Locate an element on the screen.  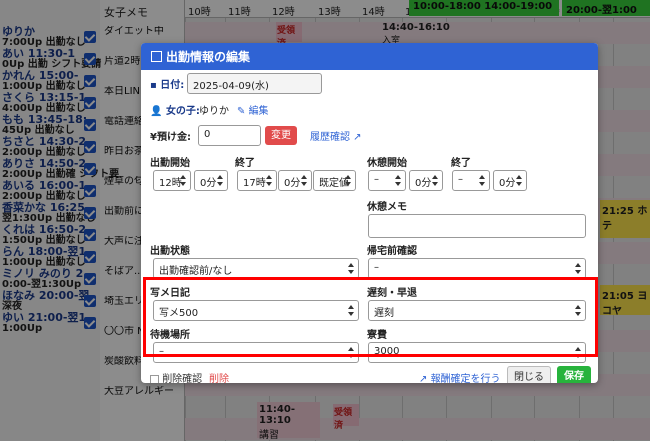
highlight-annotation is located at coordinates (370, 317).